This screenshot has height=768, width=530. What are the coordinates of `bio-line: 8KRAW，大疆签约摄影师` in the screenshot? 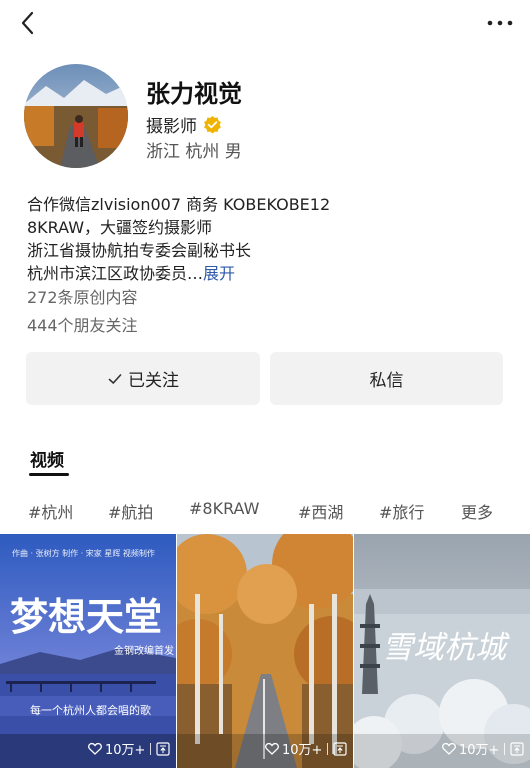 It's located at (120, 227).